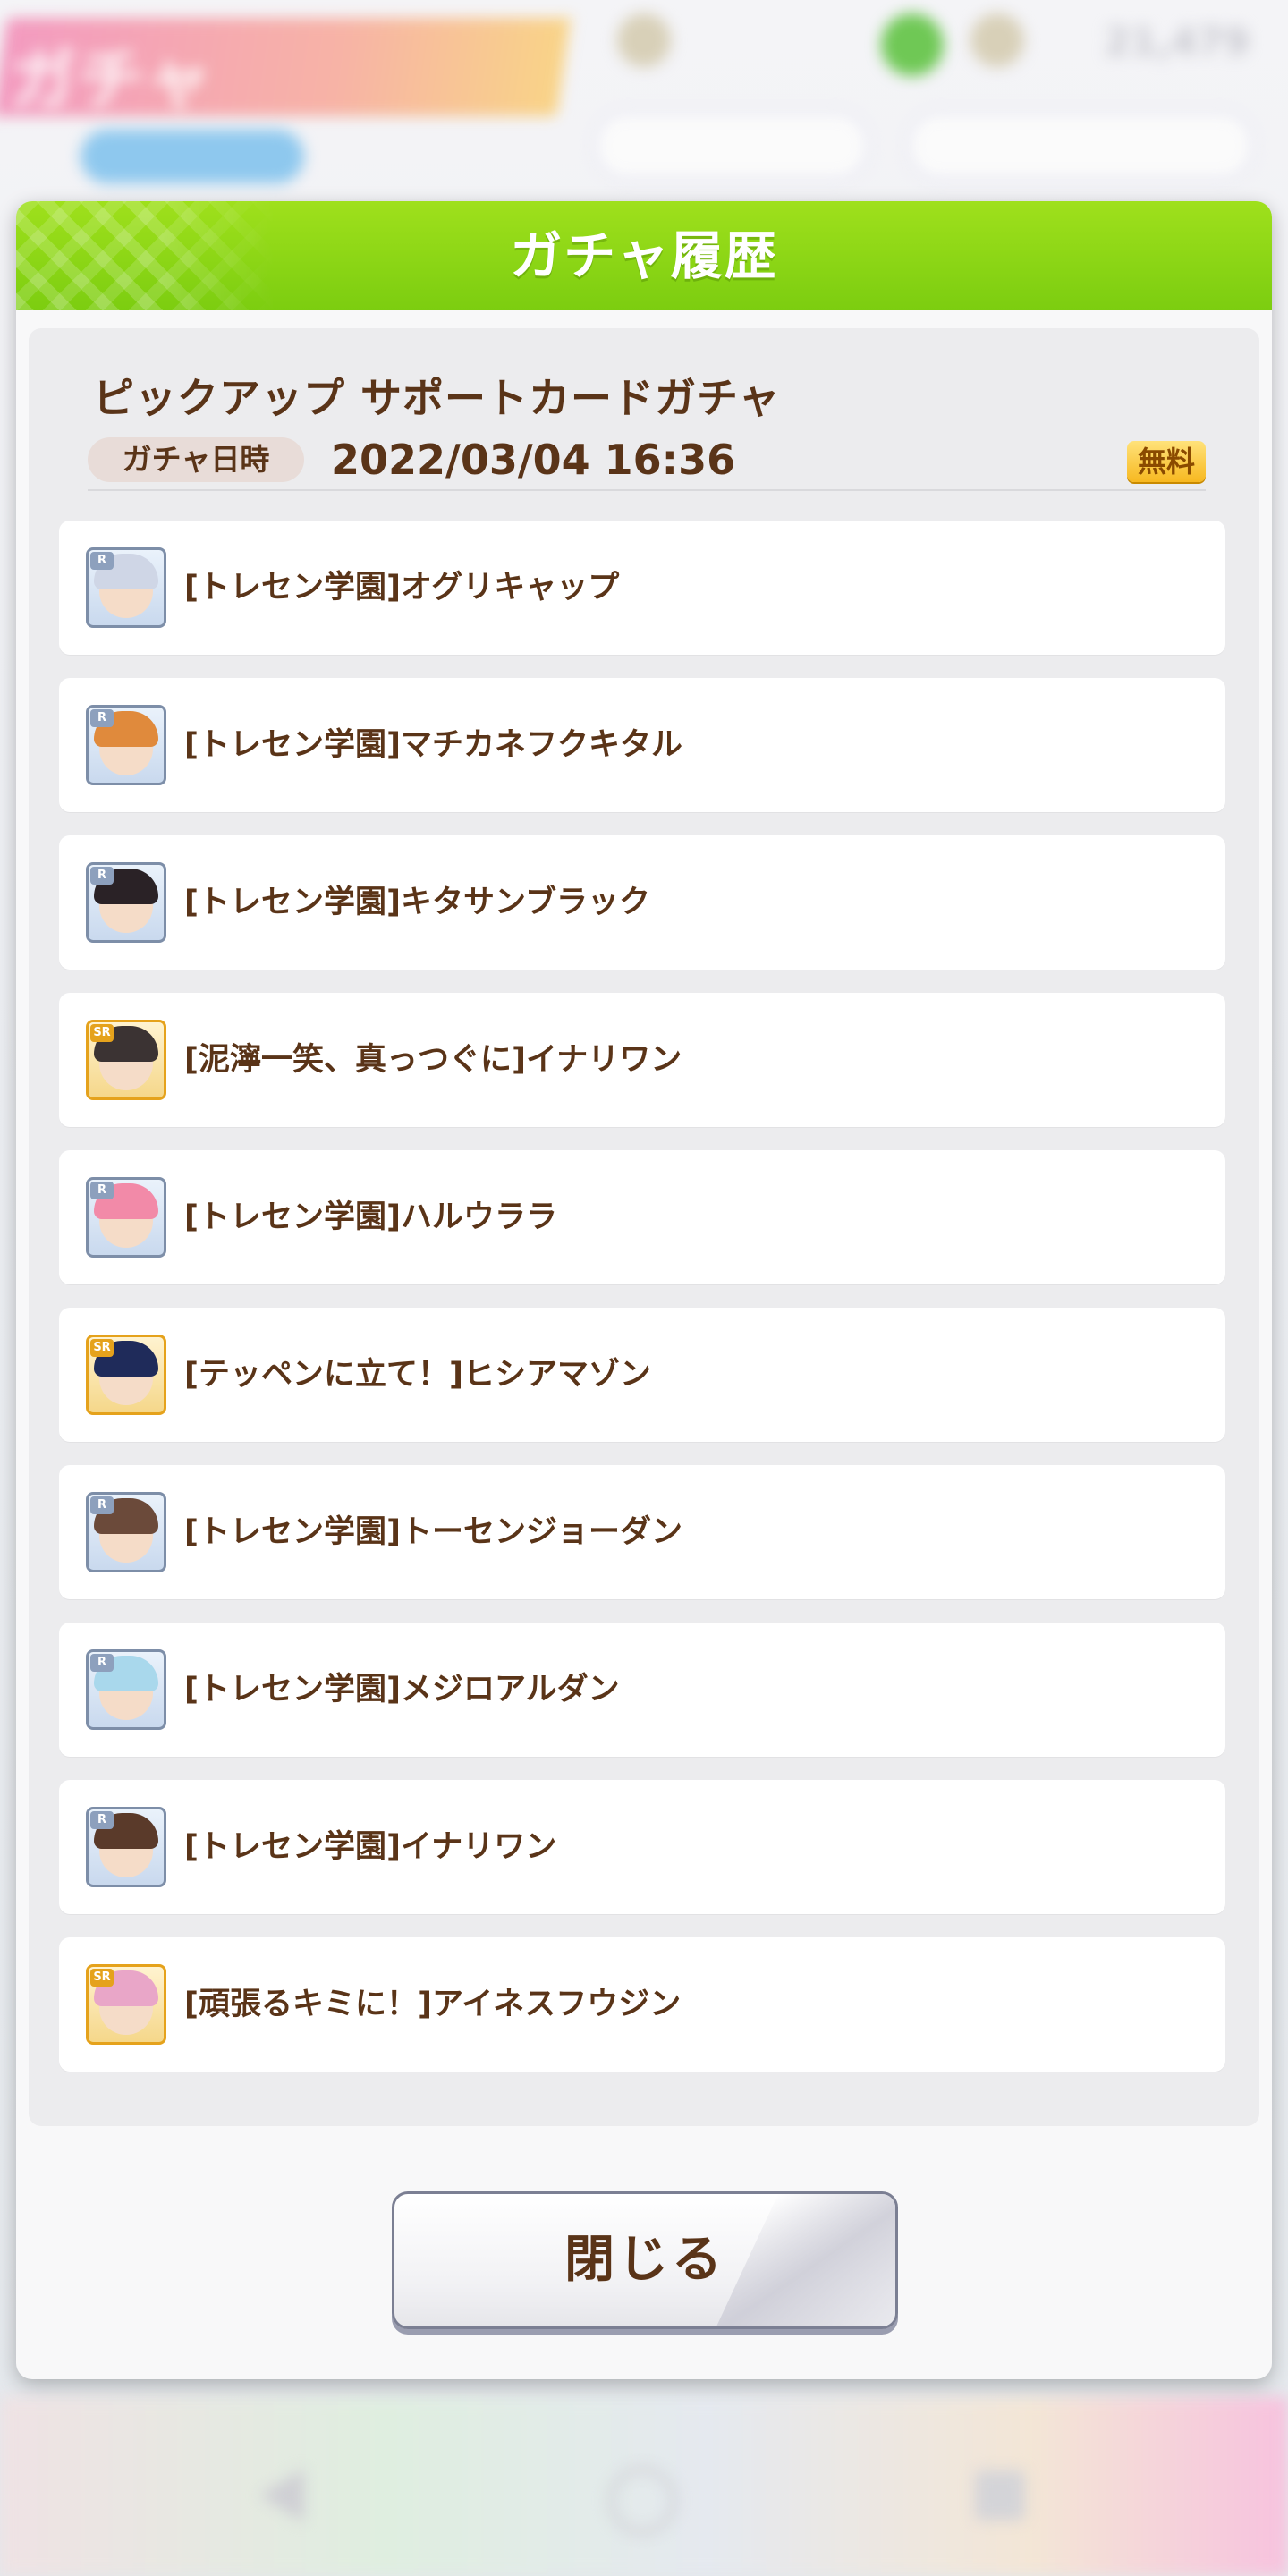 The width and height of the screenshot is (1288, 2576). Describe the element at coordinates (433, 1532) in the screenshot. I see `card-name: [トレセン学園]トーセンジョーダン` at that location.